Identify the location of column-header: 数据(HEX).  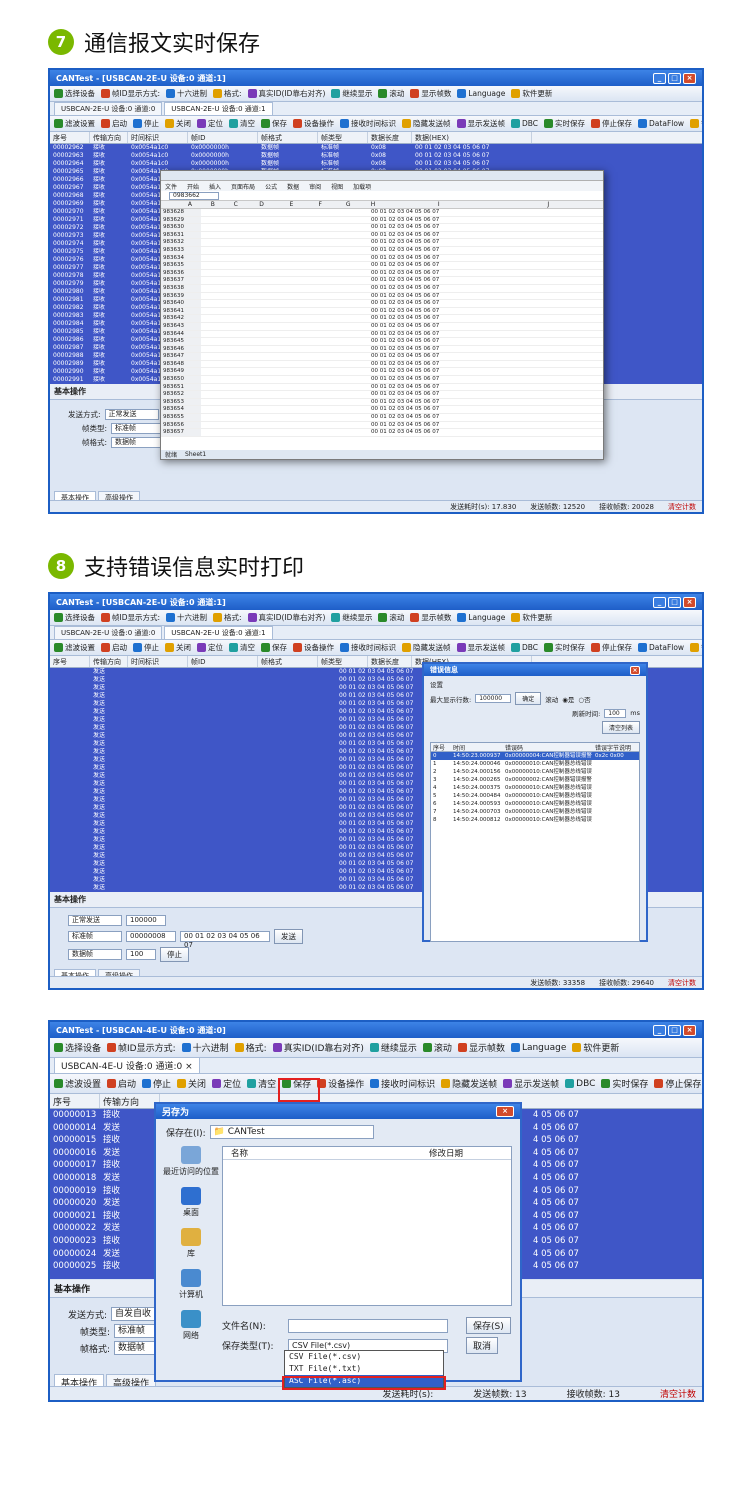
(472, 137).